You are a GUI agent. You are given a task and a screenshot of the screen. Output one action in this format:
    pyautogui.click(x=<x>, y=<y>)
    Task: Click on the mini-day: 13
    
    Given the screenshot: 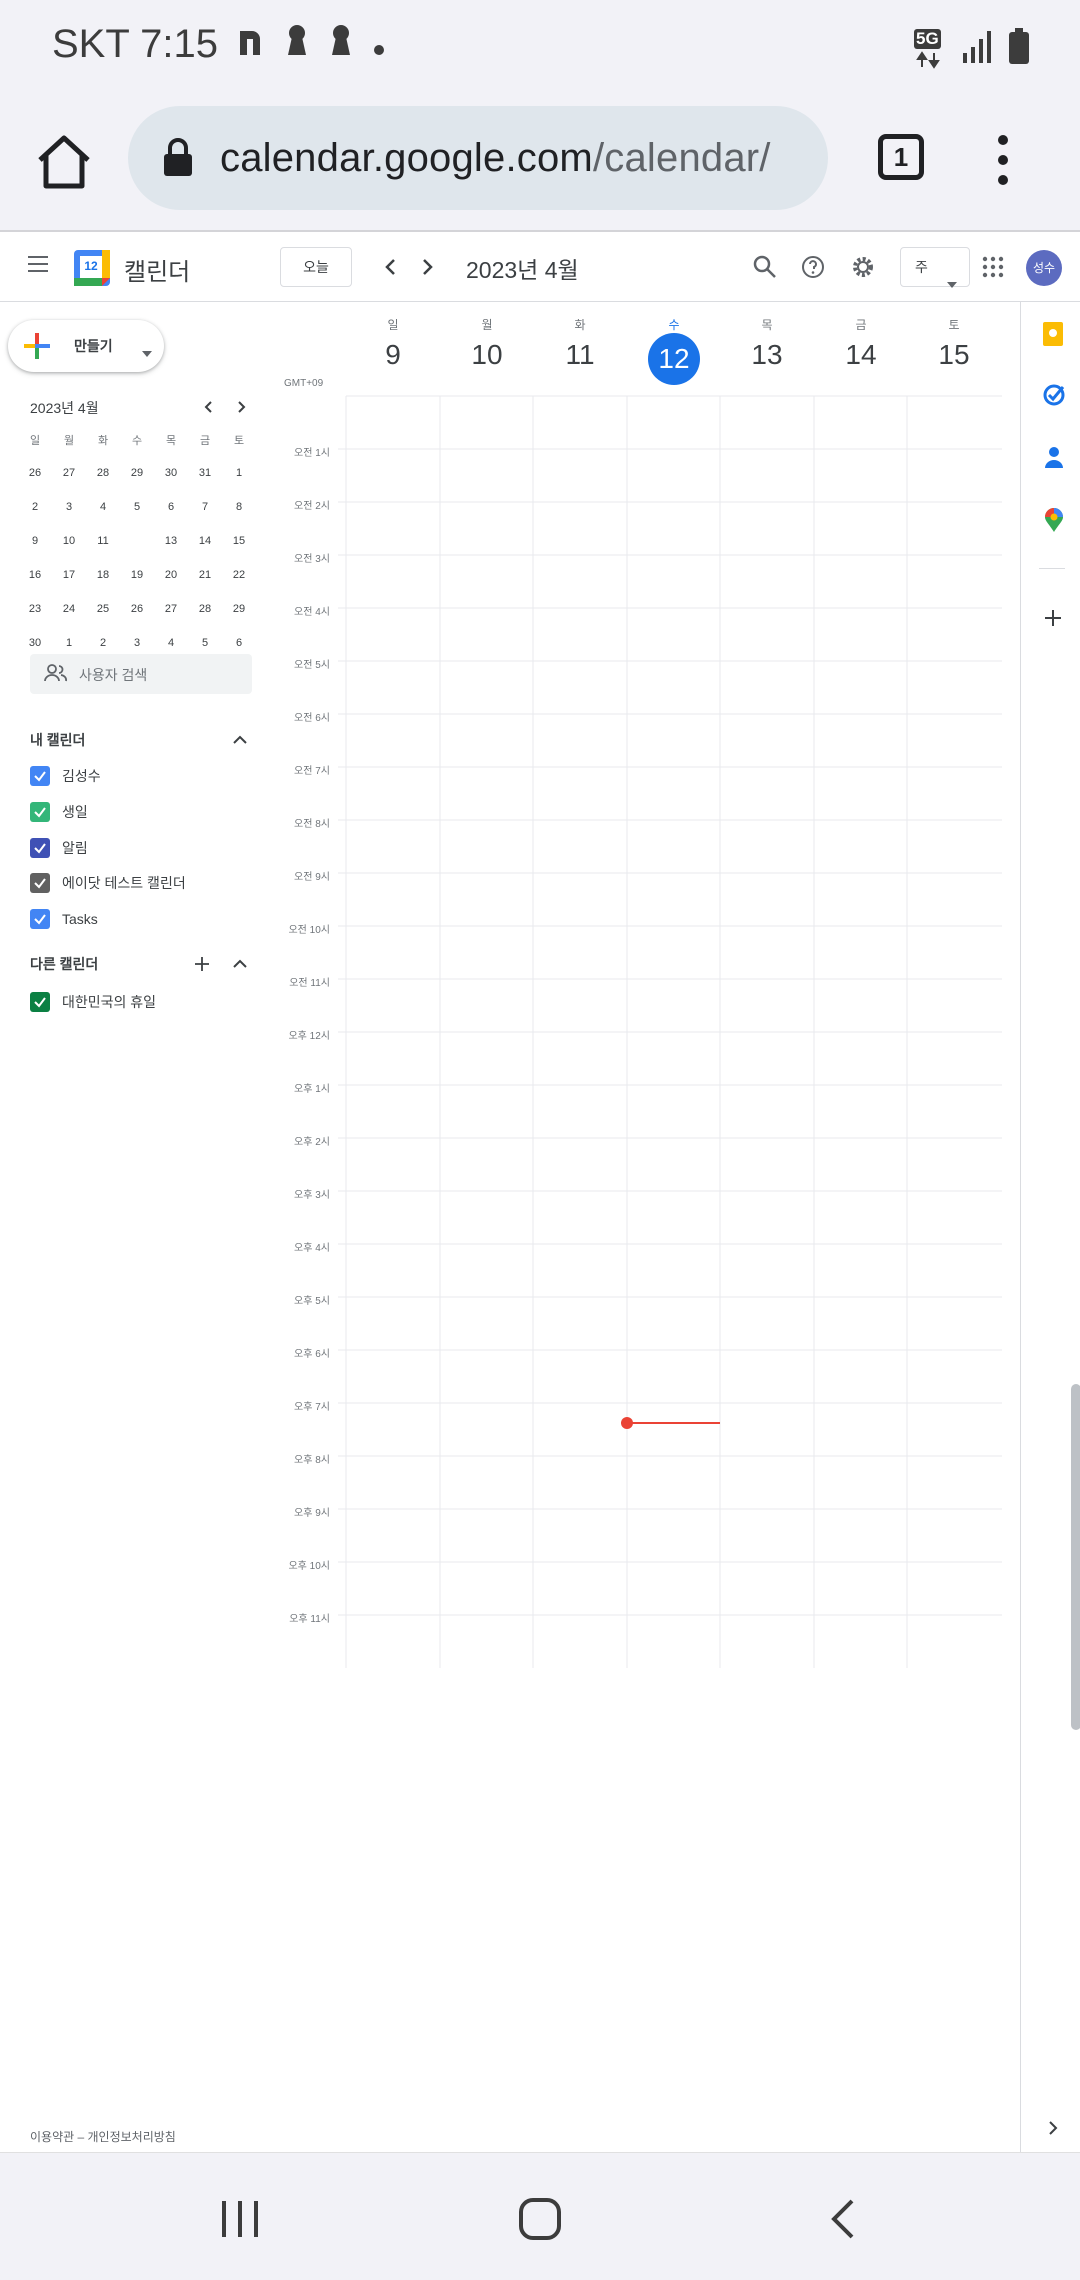 What is the action you would take?
    pyautogui.click(x=171, y=541)
    